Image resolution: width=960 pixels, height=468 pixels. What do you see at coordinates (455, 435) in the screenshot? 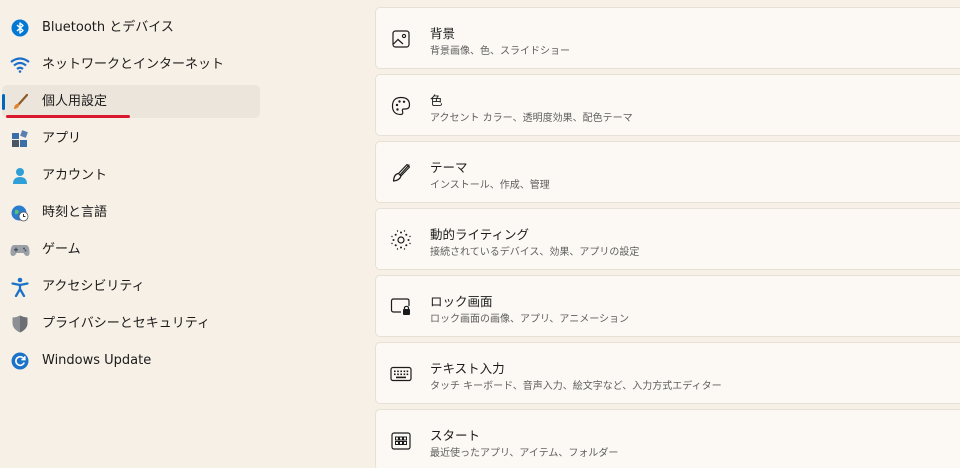
I see `card-title: スタート` at bounding box center [455, 435].